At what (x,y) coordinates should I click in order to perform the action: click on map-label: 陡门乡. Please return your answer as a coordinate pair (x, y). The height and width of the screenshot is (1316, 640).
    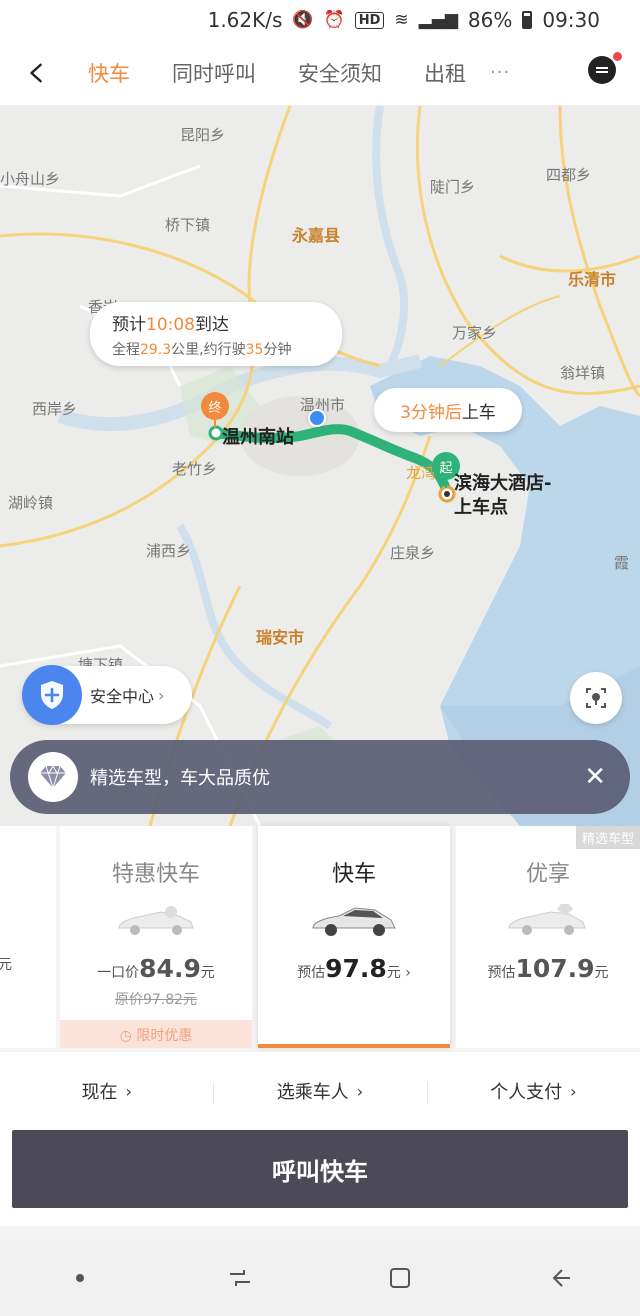
    Looking at the image, I should click on (453, 187).